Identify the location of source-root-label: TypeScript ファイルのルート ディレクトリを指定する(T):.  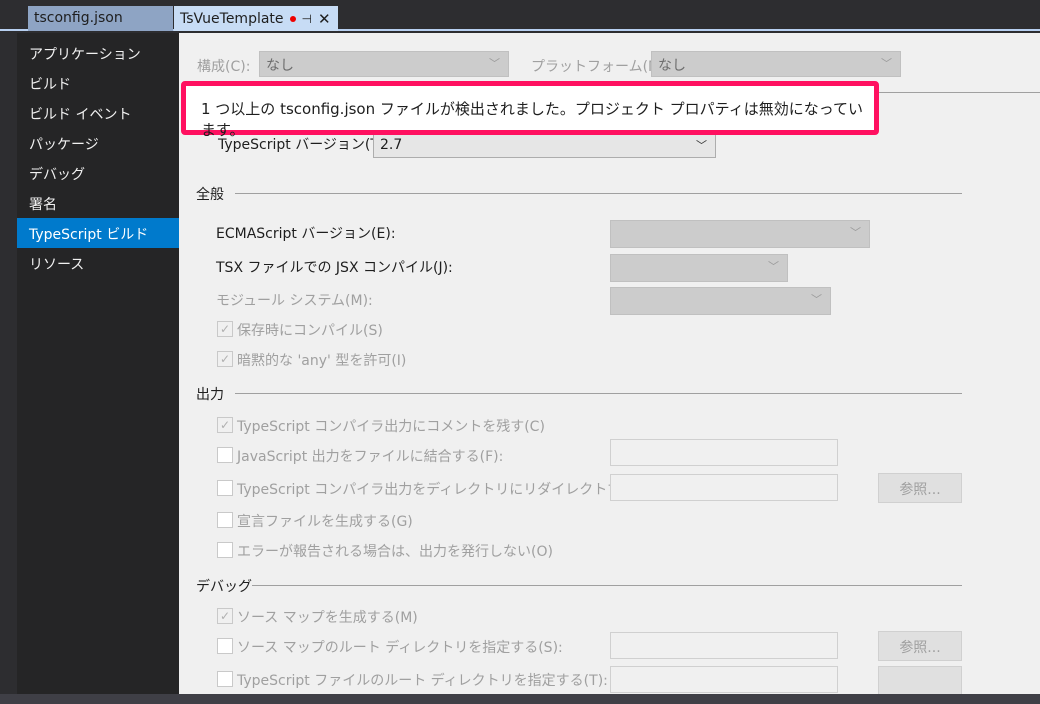
(422, 681).